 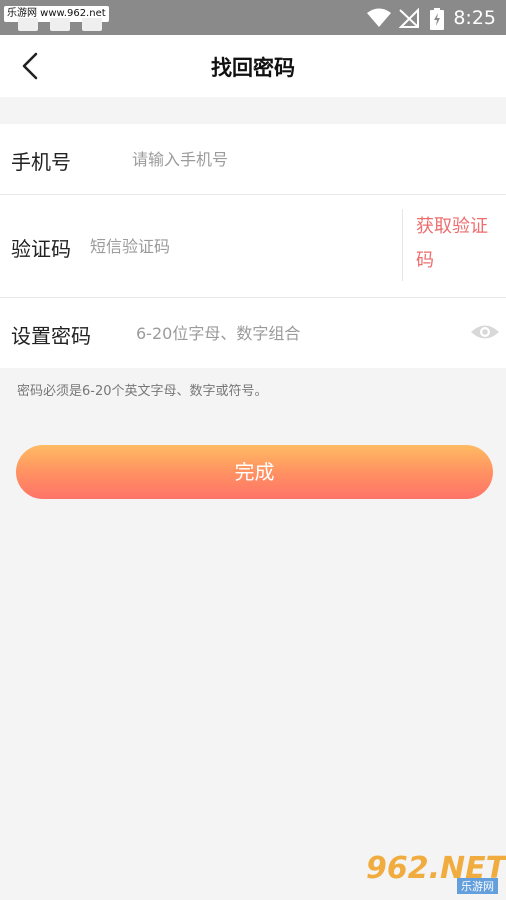 I want to click on nav-bar: 找回密码, so click(x=253, y=66).